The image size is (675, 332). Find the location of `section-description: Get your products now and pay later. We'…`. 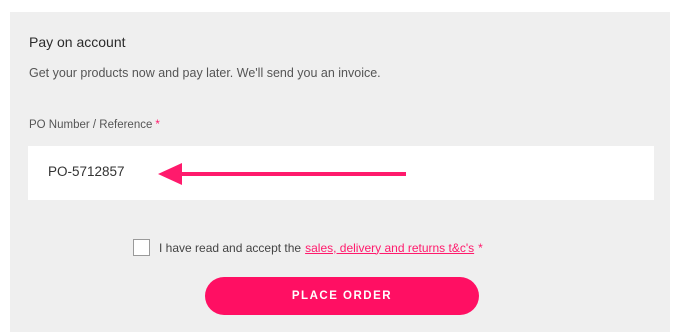

section-description: Get your products now and pay later. We'… is located at coordinates (205, 73).